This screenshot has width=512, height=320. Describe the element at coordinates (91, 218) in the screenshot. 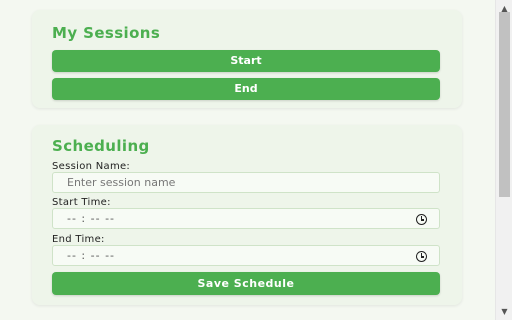

I see `start-time-value: -- : -- --` at that location.